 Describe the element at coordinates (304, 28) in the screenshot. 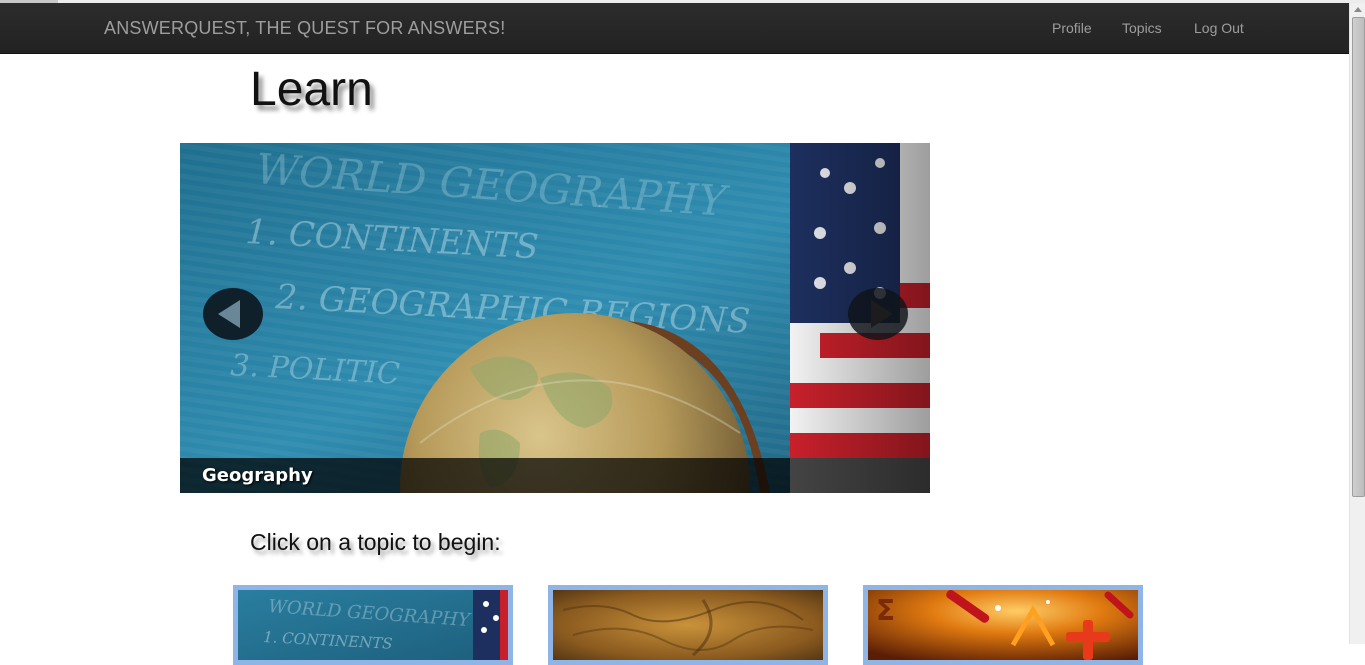

I see `brand-link: ANSWERQUEST, THE QUEST FOR ANSWERS!` at that location.